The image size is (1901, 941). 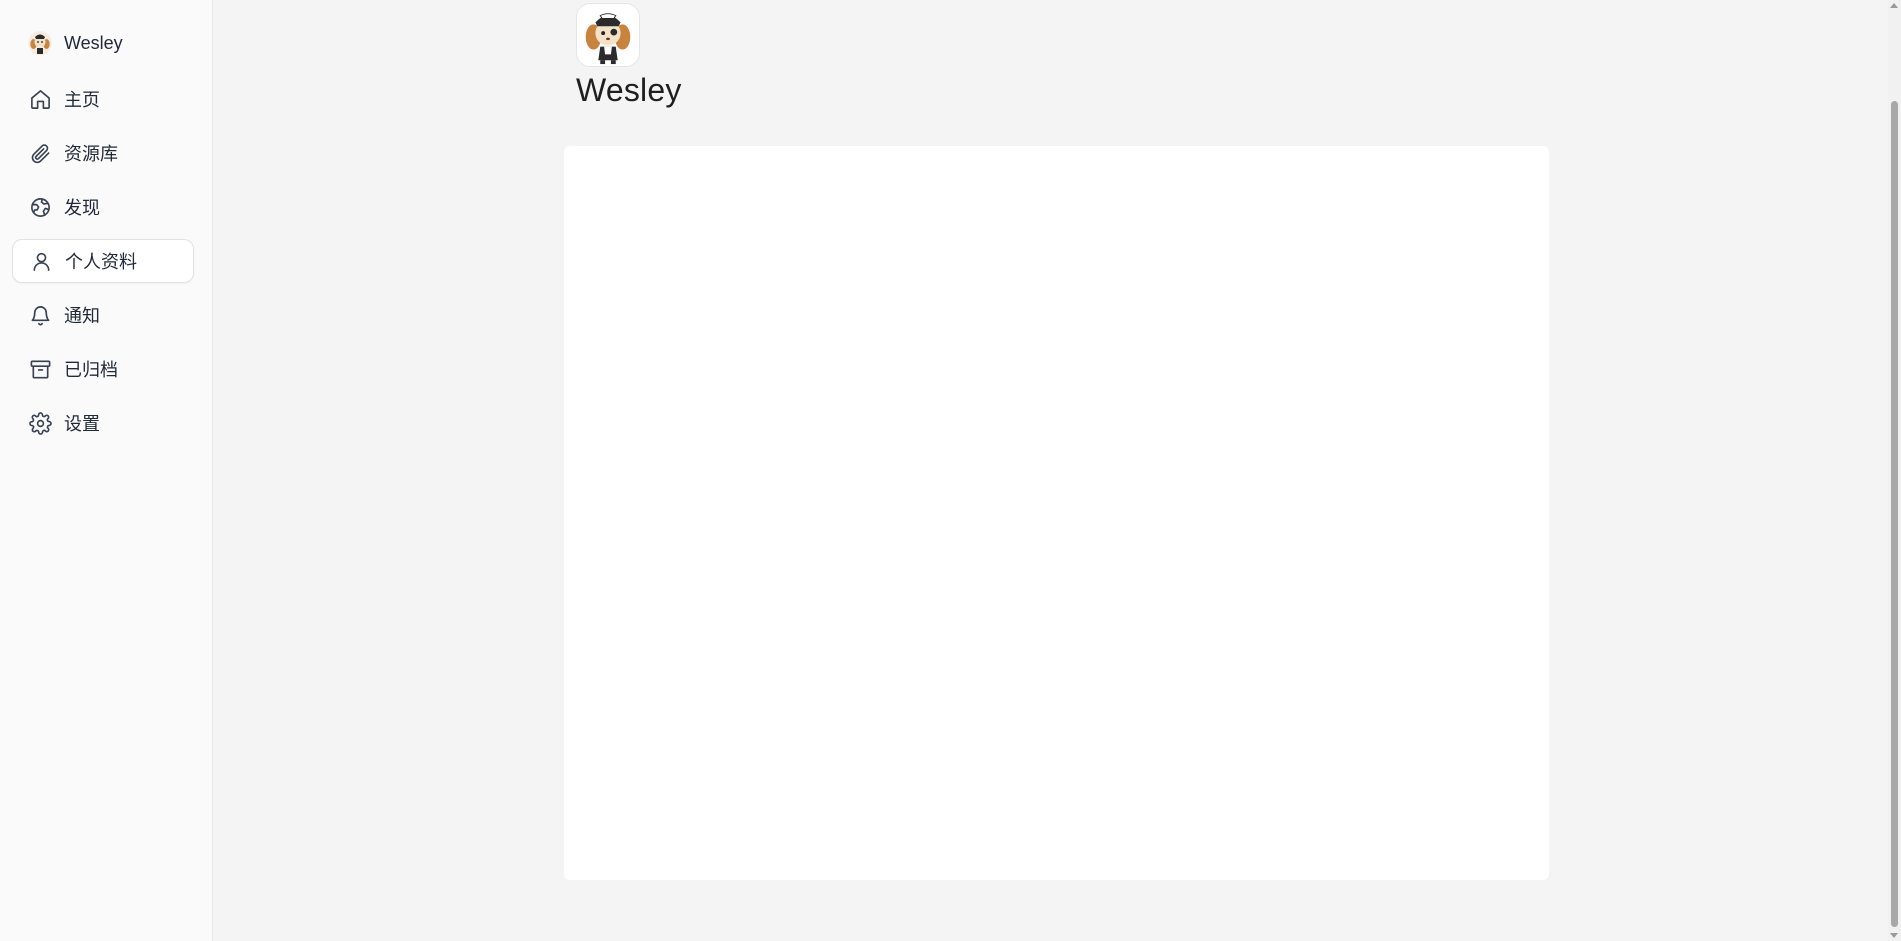 I want to click on sidebar-item-library: 资源库, so click(x=103, y=153).